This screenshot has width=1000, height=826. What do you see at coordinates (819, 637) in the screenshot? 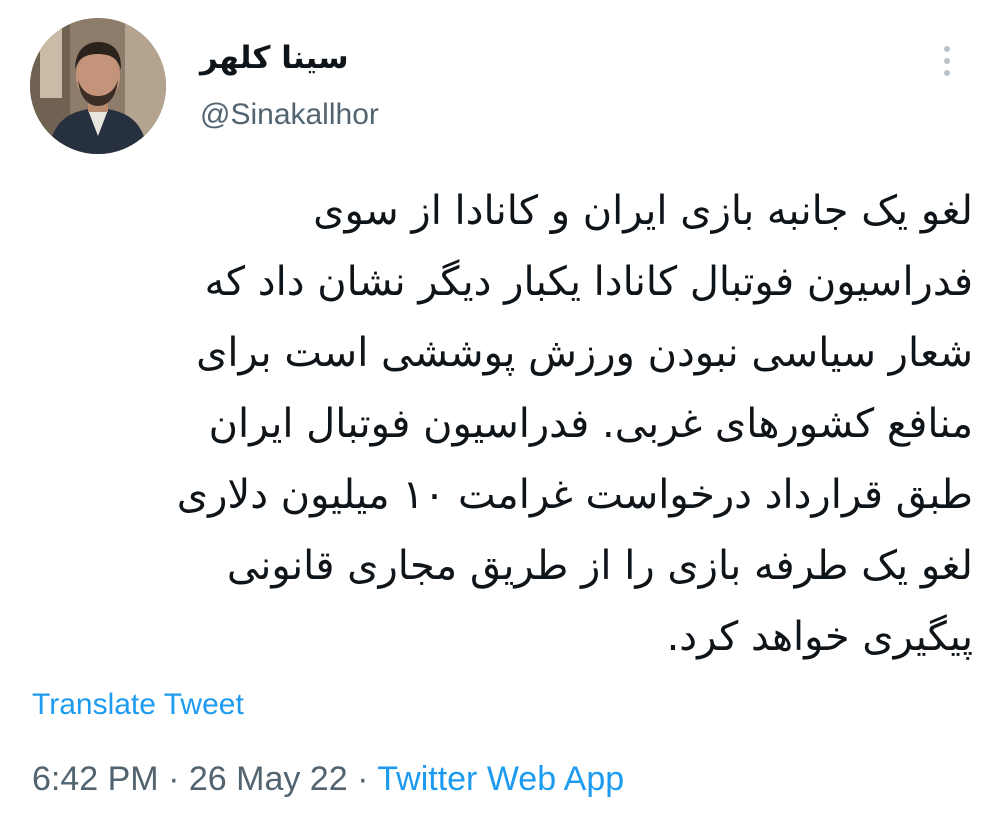
I see `tweet-text-line: پیگیری خواهد کرد.` at bounding box center [819, 637].